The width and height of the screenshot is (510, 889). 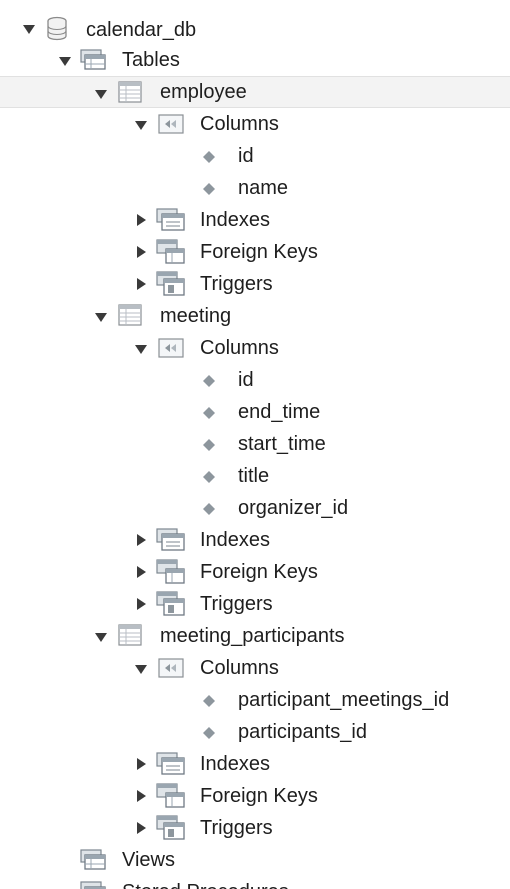 What do you see at coordinates (57, 28) in the screenshot?
I see `database-icon` at bounding box center [57, 28].